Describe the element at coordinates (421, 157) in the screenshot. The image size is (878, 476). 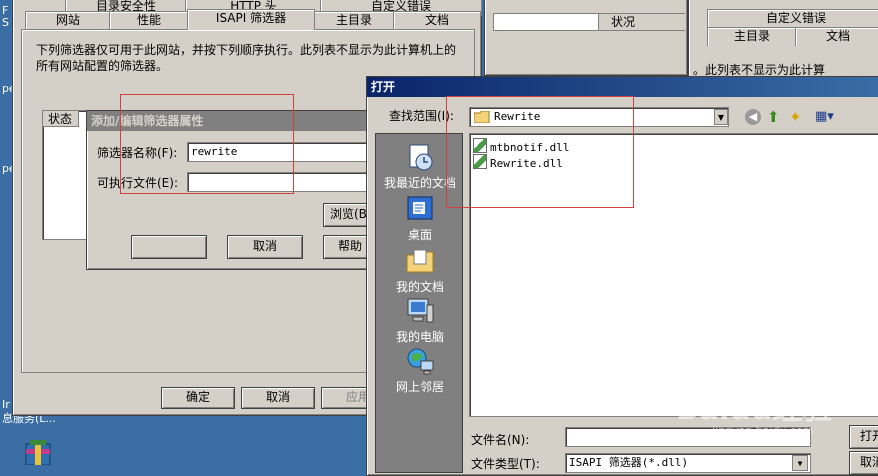
I see `recent-documents-icon` at that location.